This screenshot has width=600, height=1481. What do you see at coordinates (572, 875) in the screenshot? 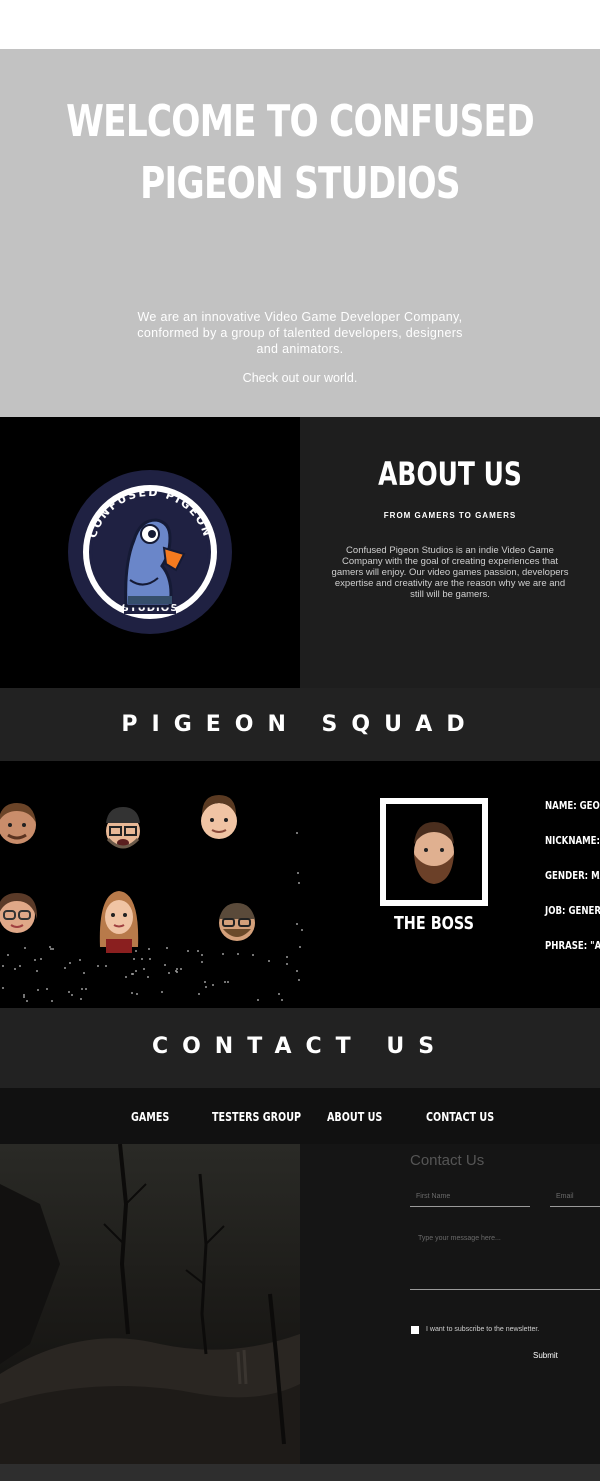
I see `boss-info-gender: GENDER: MA` at bounding box center [572, 875].